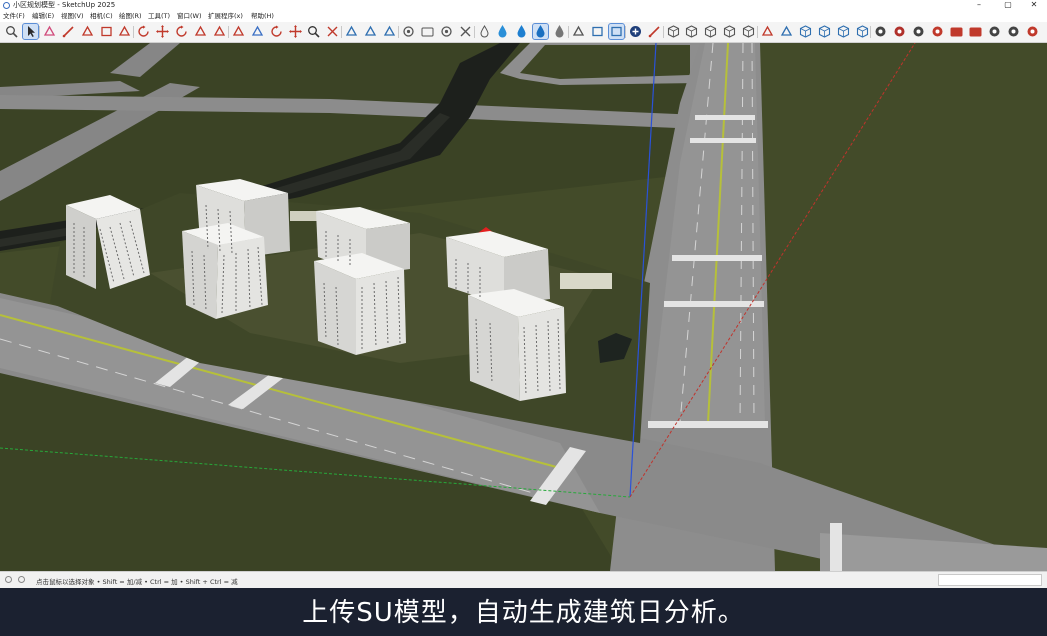 Image resolution: width=1047 pixels, height=636 pixels. What do you see at coordinates (276, 31) in the screenshot?
I see `orbit-icon` at bounding box center [276, 31].